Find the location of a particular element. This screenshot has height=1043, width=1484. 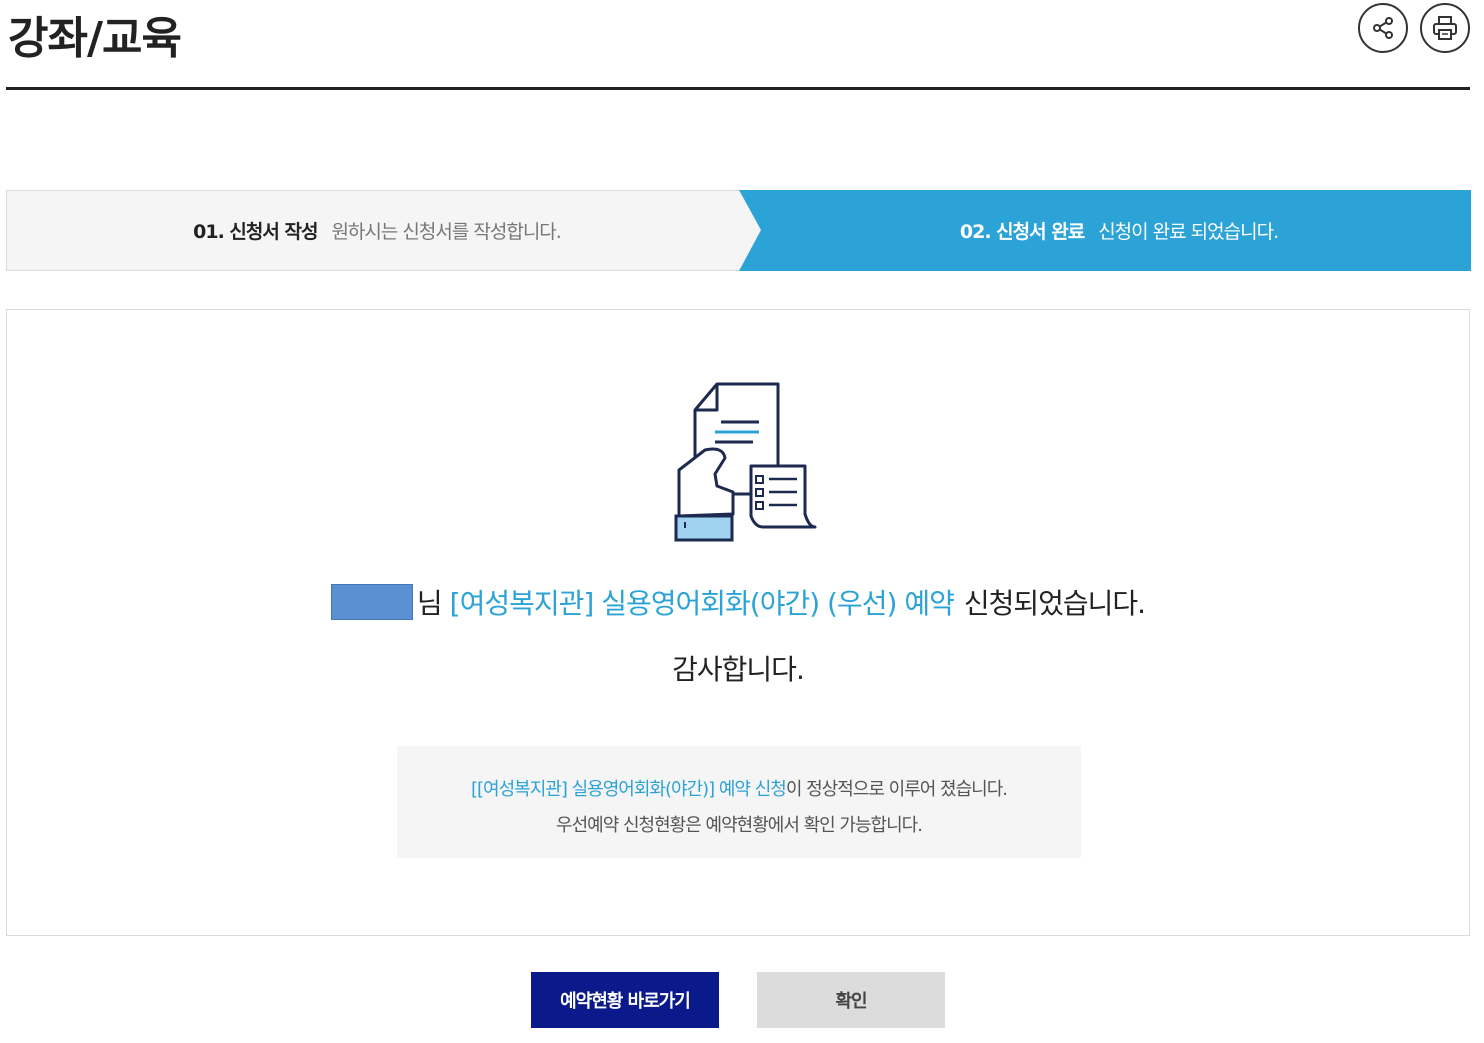

redacted-name is located at coordinates (371, 602).